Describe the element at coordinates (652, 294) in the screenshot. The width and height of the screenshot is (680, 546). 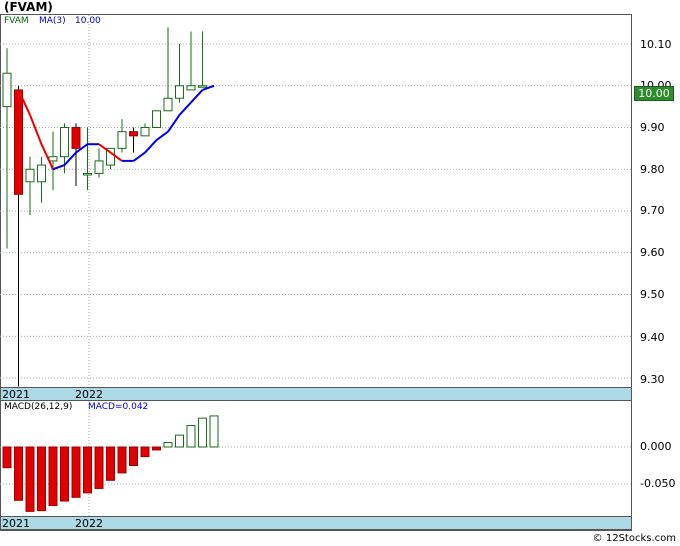
I see `y-tick-label: 9.50` at that location.